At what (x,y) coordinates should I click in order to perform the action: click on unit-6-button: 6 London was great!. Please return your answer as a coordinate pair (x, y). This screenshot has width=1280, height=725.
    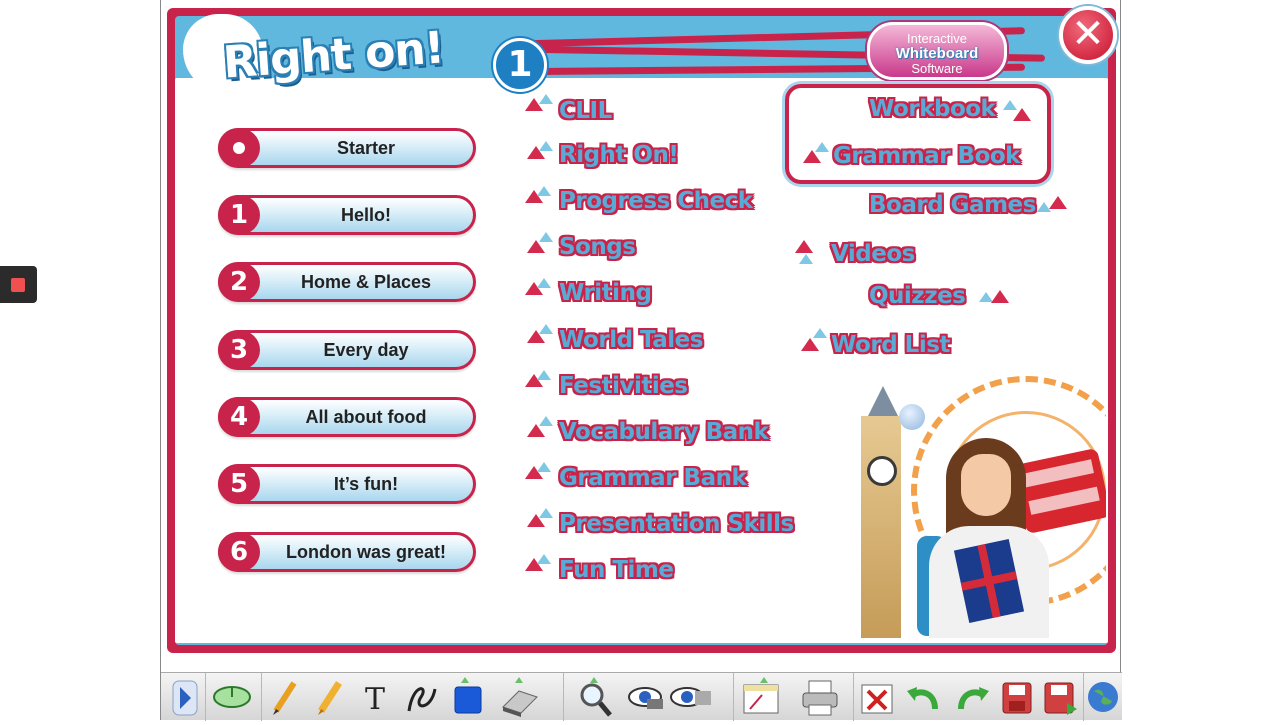
    Looking at the image, I should click on (347, 552).